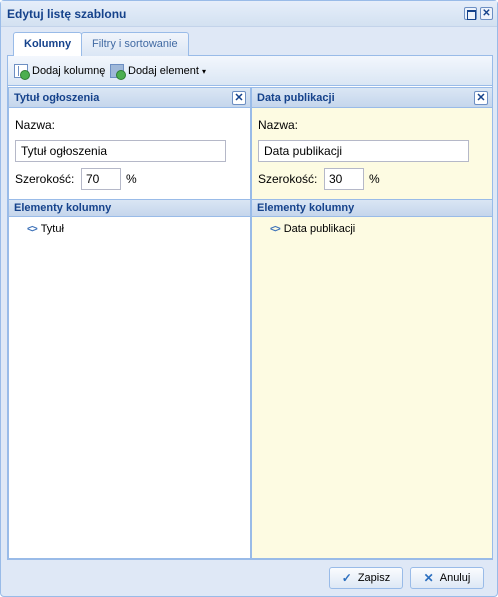  What do you see at coordinates (296, 98) in the screenshot?
I see `column-header-title: Data publikacji` at bounding box center [296, 98].